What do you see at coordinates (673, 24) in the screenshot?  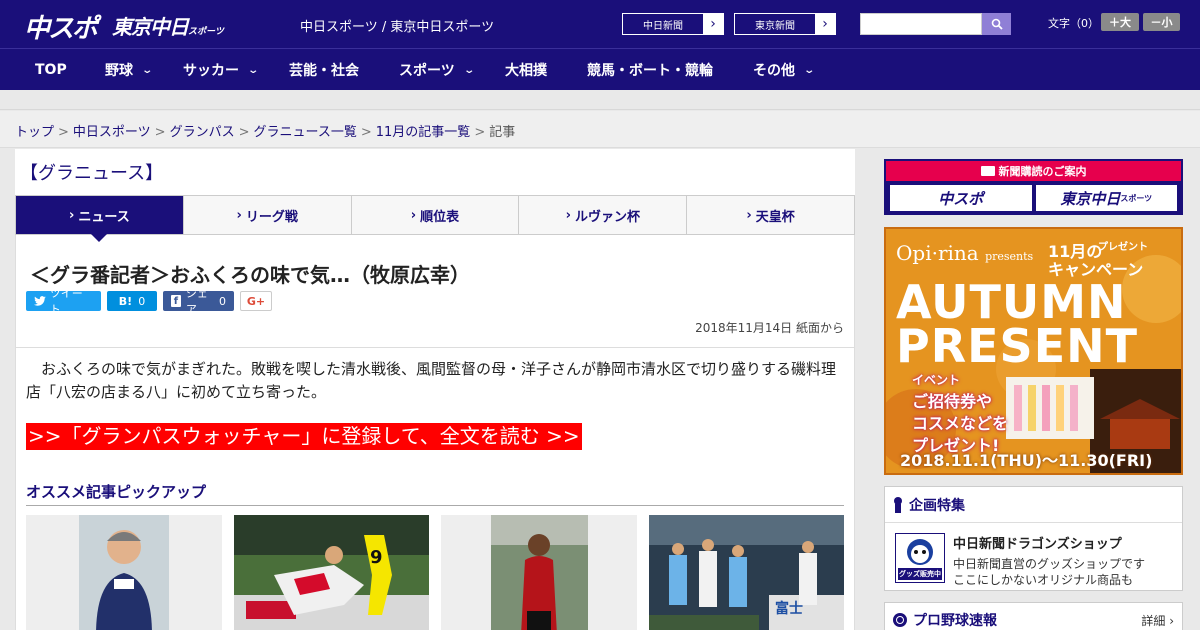 I see `chunichi-link-button: 中日新聞 ›` at bounding box center [673, 24].